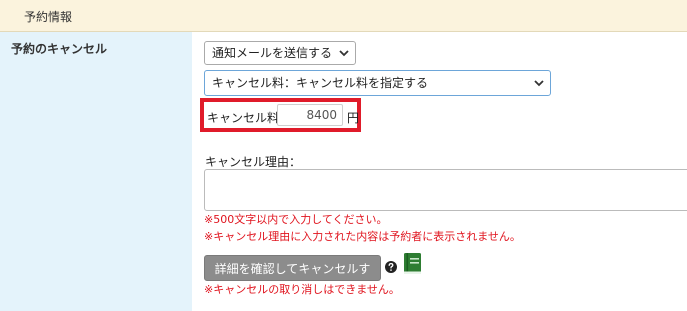 This screenshot has height=311, width=687. I want to click on cancellation-fee-highlight: キャンセル料 8400 円, so click(280, 115).